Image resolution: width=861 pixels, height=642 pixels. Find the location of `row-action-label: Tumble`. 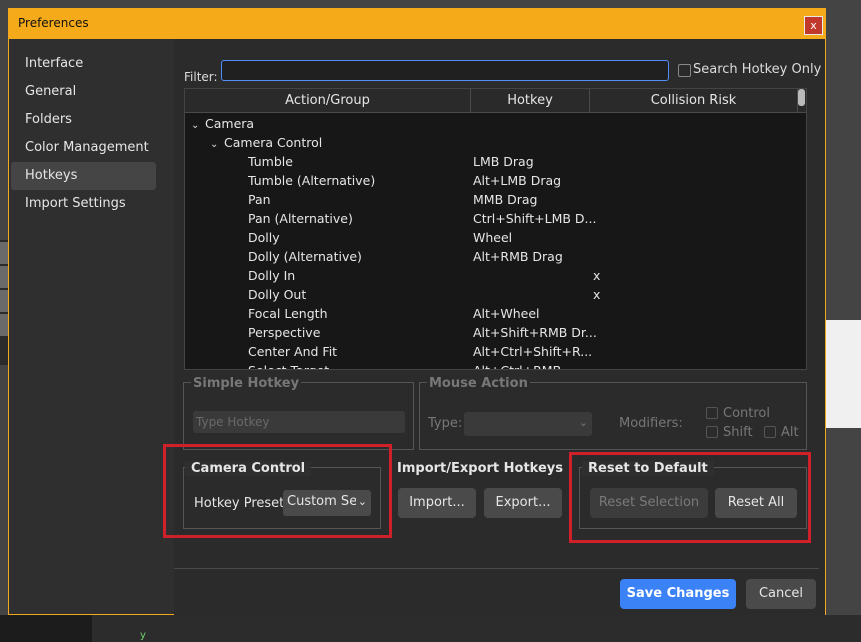

row-action-label: Tumble is located at coordinates (270, 161).